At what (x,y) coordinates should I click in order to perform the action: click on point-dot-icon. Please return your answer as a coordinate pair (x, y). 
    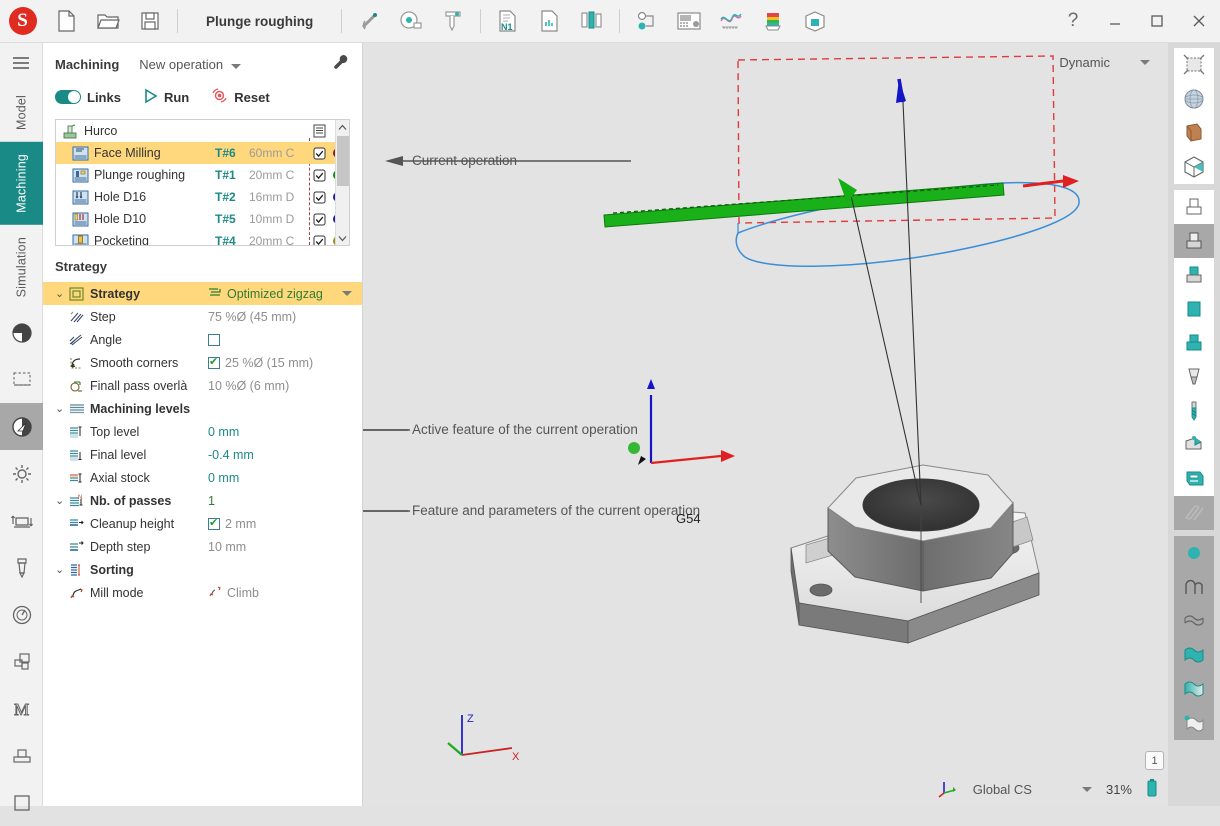
    Looking at the image, I should click on (1194, 553).